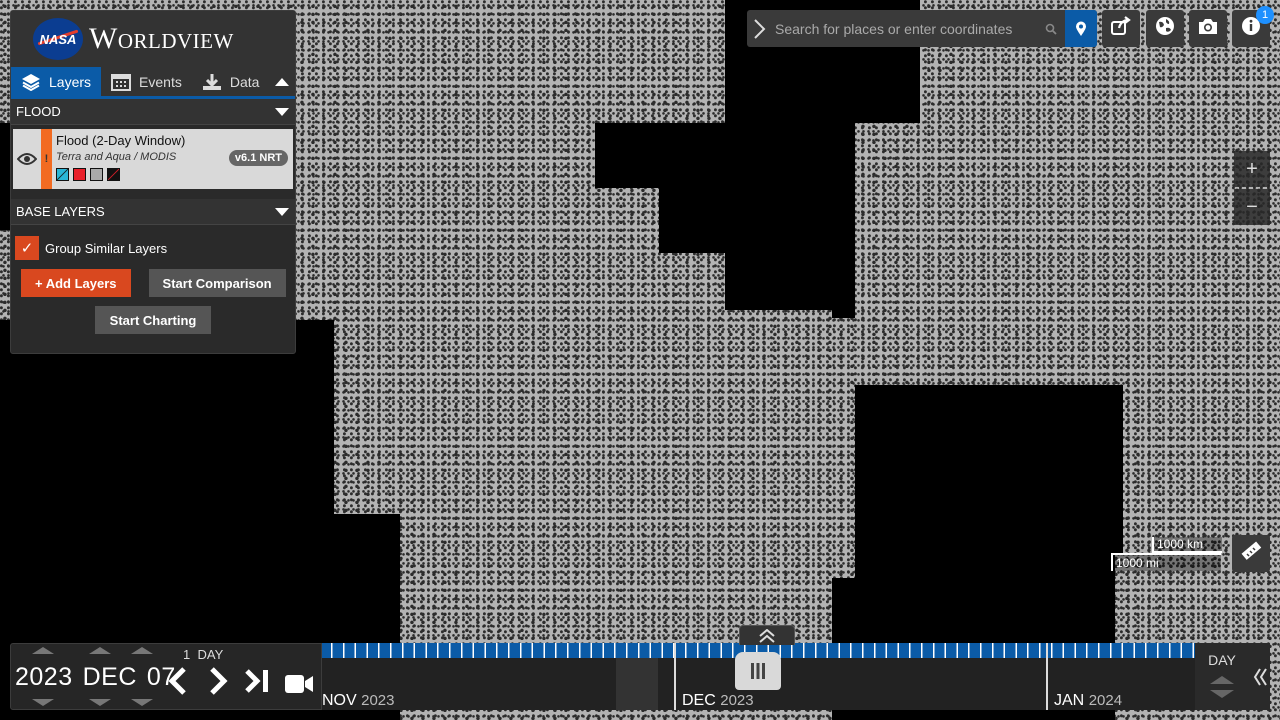  I want to click on year-decrement-arrow, so click(43, 702).